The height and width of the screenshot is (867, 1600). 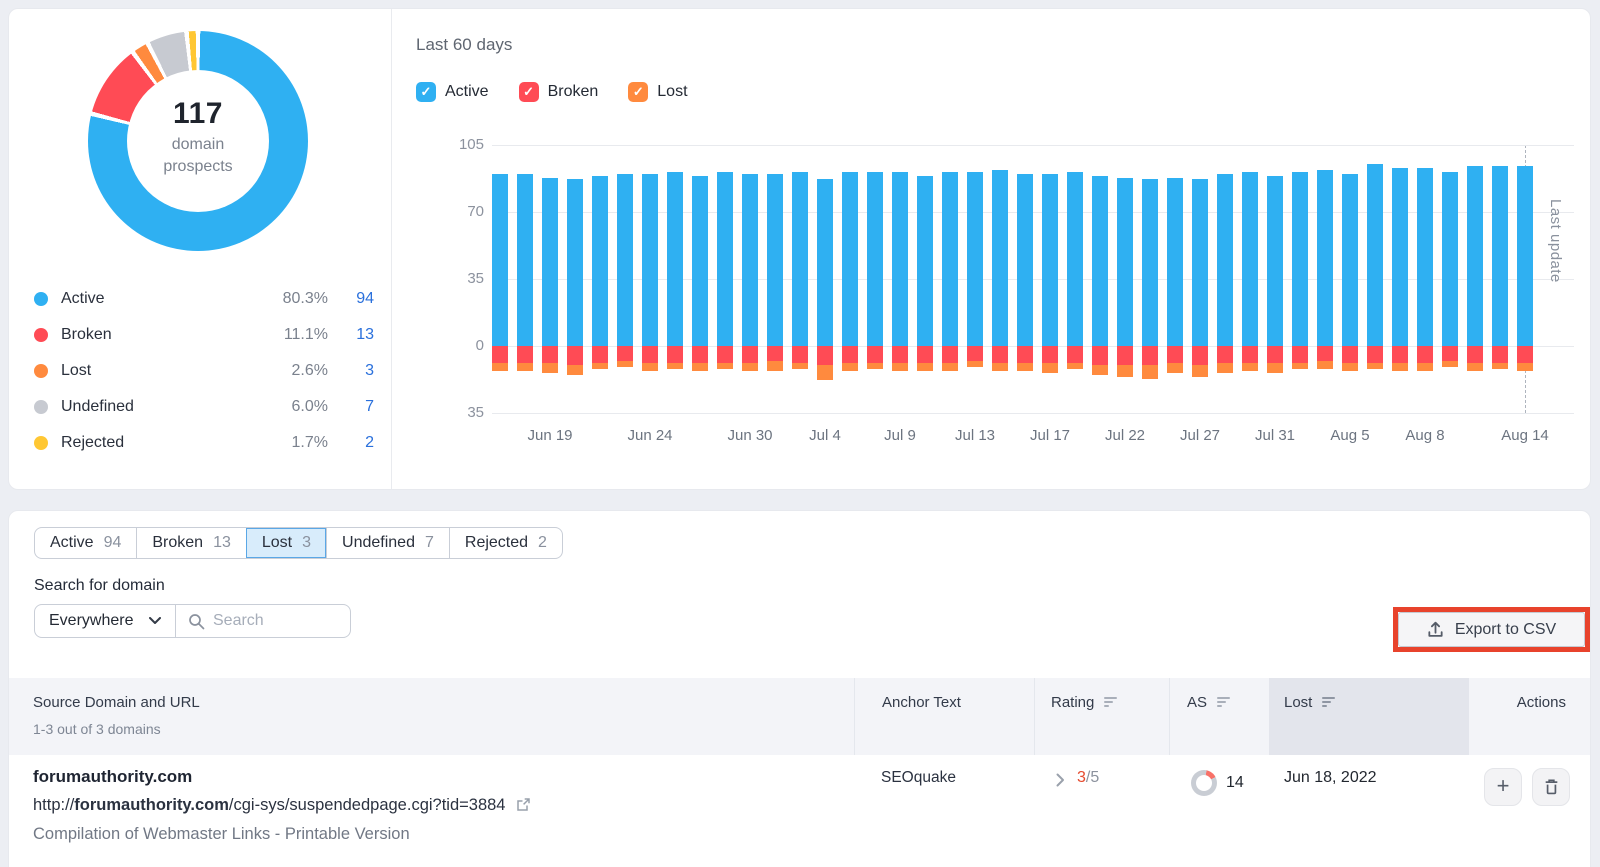 I want to click on tab-broken: Broken 13, so click(x=191, y=543).